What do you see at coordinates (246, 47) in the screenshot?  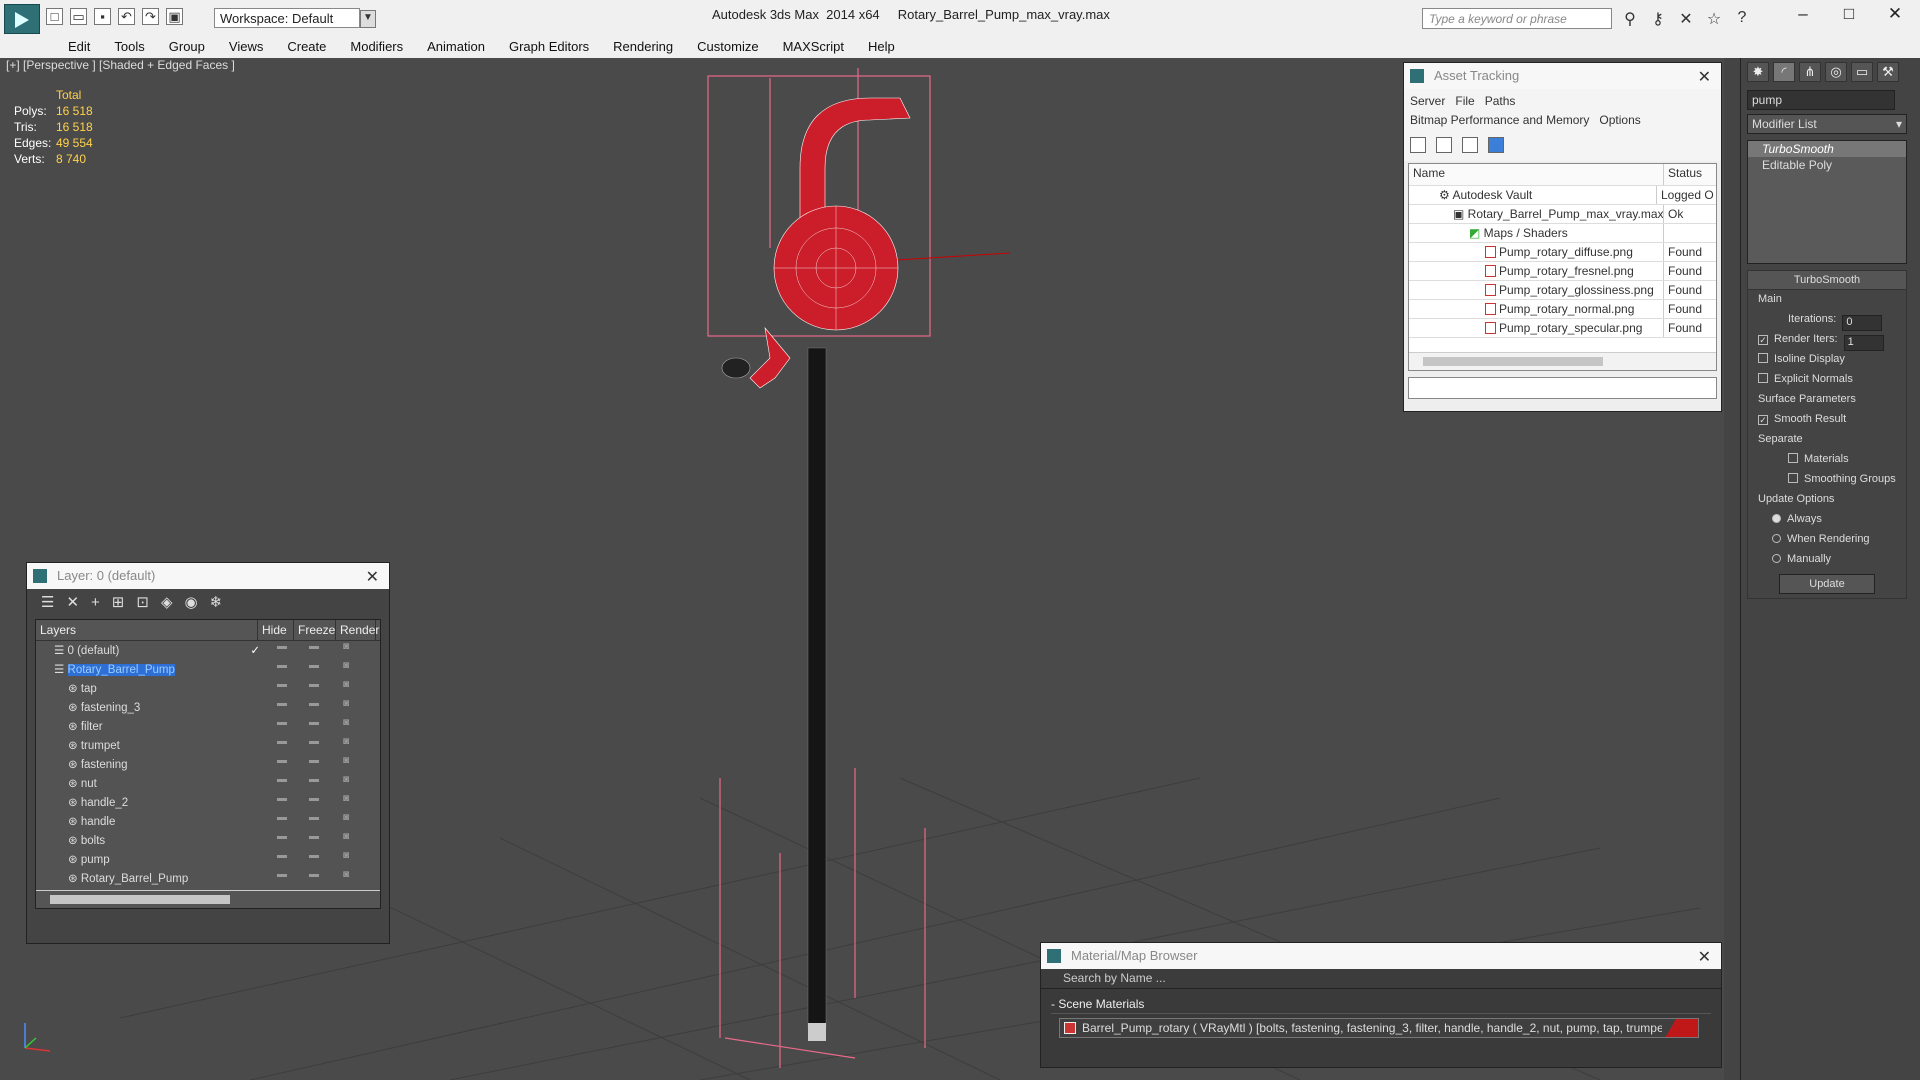 I see `menu-views: Views` at bounding box center [246, 47].